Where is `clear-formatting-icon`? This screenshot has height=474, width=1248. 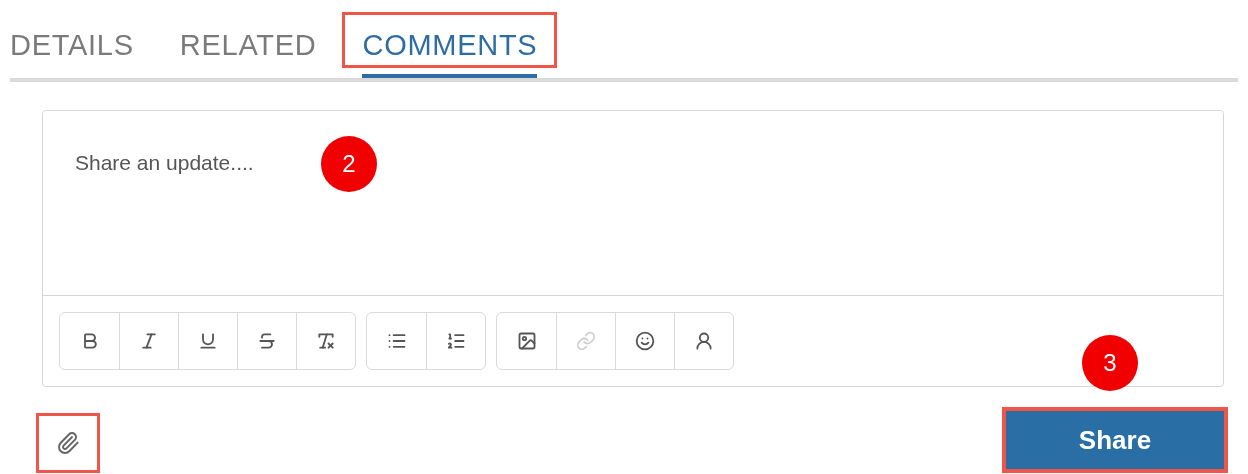
clear-formatting-icon is located at coordinates (326, 341).